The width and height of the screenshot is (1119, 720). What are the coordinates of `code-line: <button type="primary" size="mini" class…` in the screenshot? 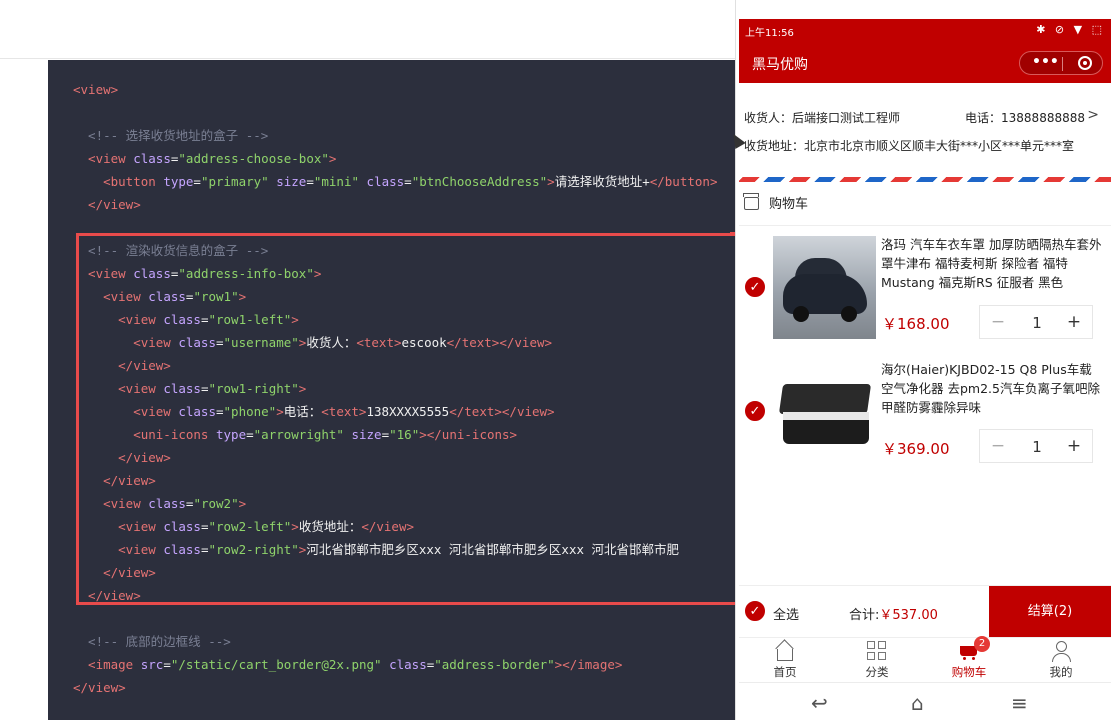 It's located at (395, 181).